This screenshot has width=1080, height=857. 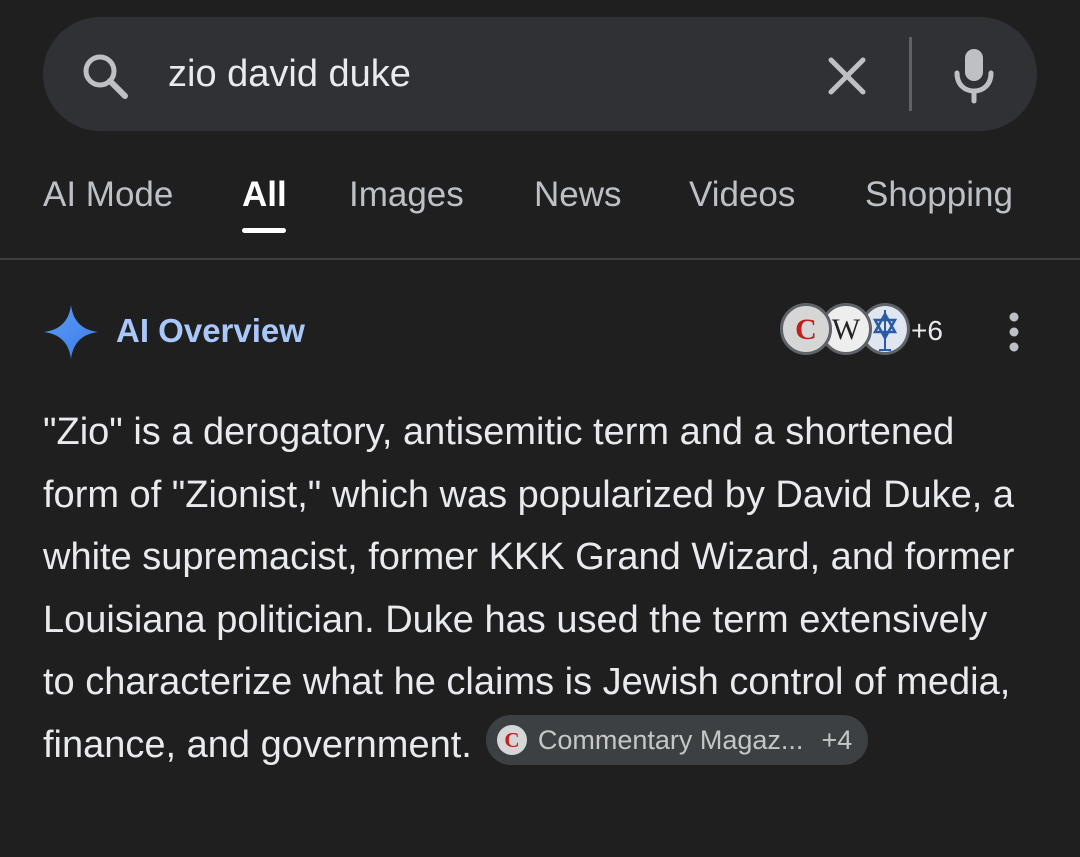 I want to click on source-icon-c-letter: C, so click(x=806, y=329).